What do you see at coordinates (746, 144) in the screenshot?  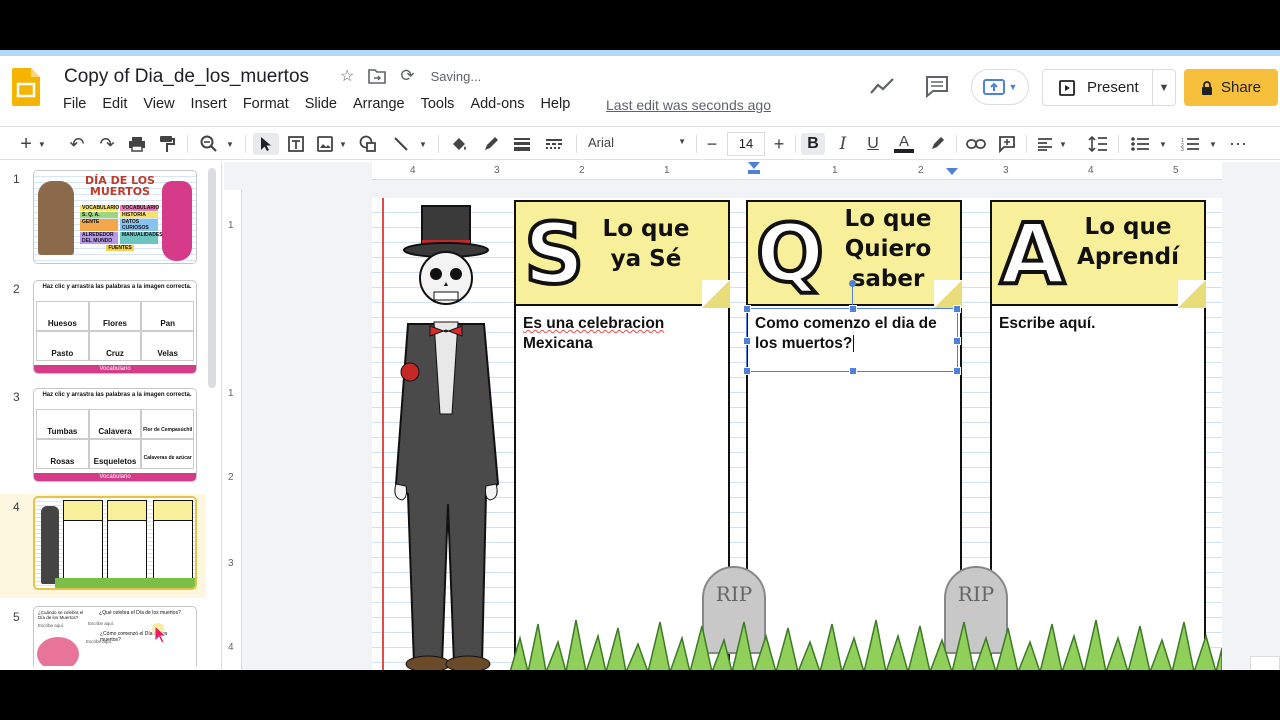 I see `font-size-input: 14` at bounding box center [746, 144].